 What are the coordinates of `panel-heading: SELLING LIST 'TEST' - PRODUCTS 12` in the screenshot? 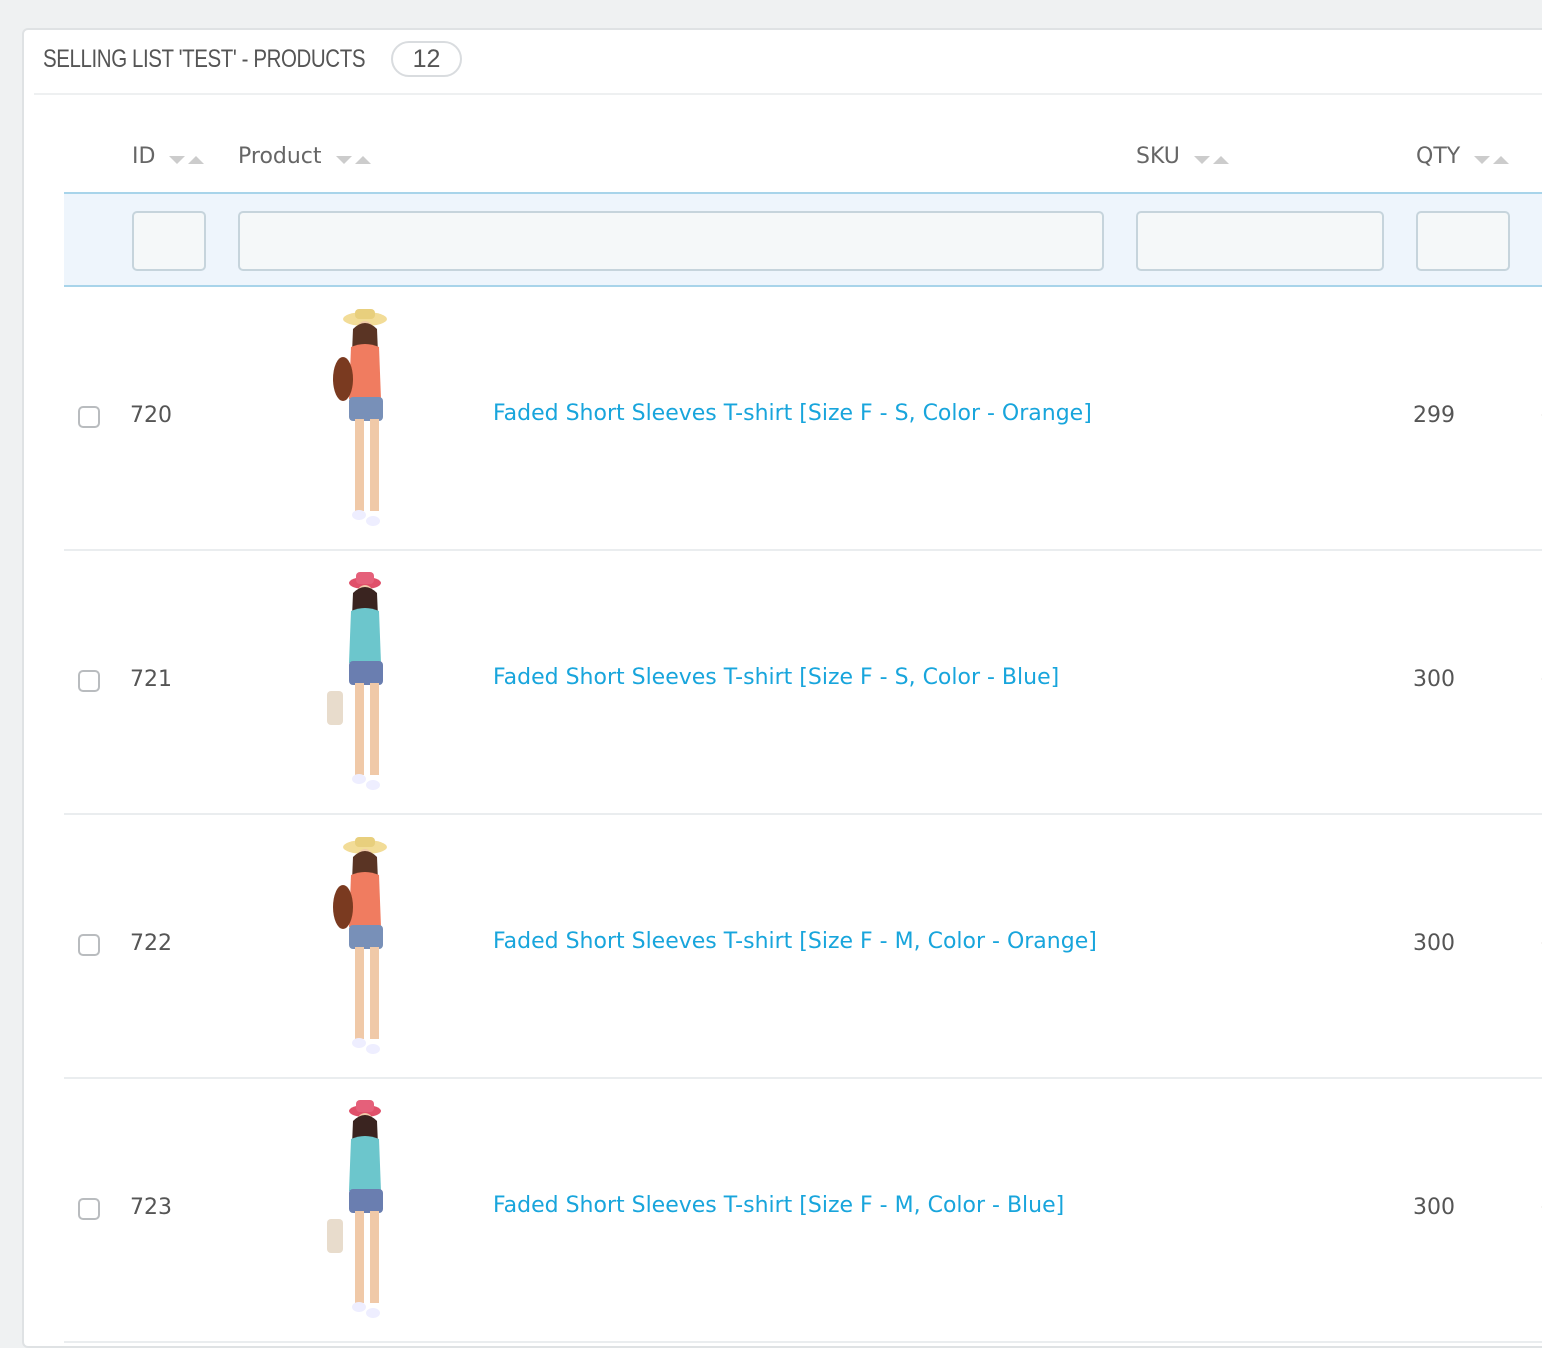 It's located at (788, 62).